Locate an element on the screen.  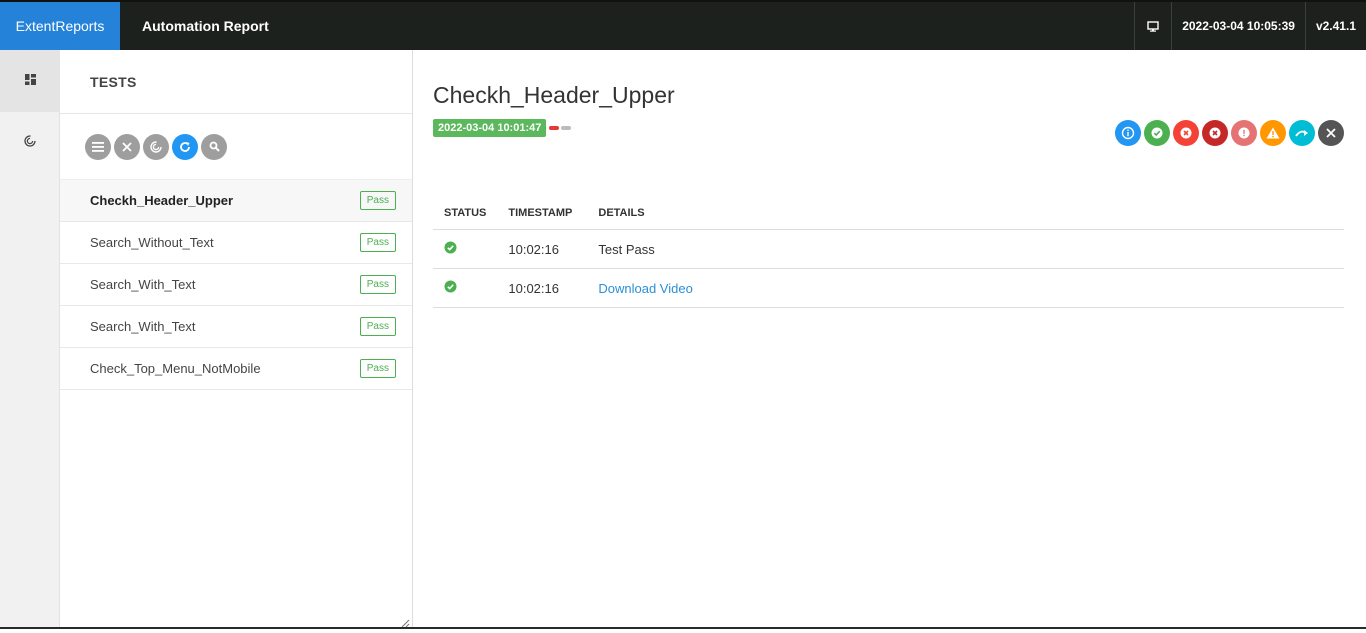
left-rail is located at coordinates (30, 339).